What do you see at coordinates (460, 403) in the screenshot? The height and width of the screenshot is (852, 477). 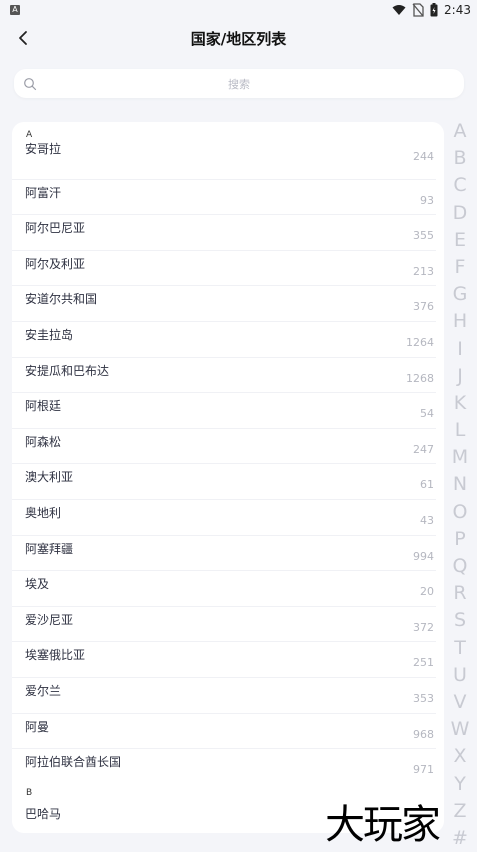 I see `index-letter-k: K` at bounding box center [460, 403].